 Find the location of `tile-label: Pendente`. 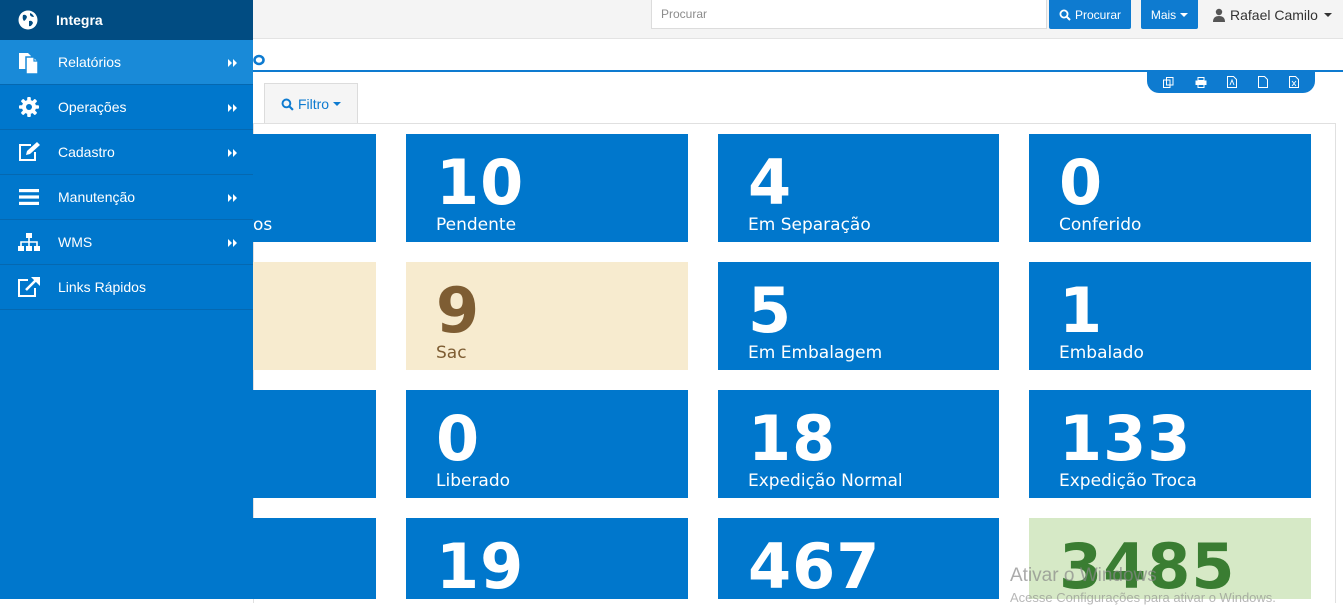

tile-label: Pendente is located at coordinates (476, 225).